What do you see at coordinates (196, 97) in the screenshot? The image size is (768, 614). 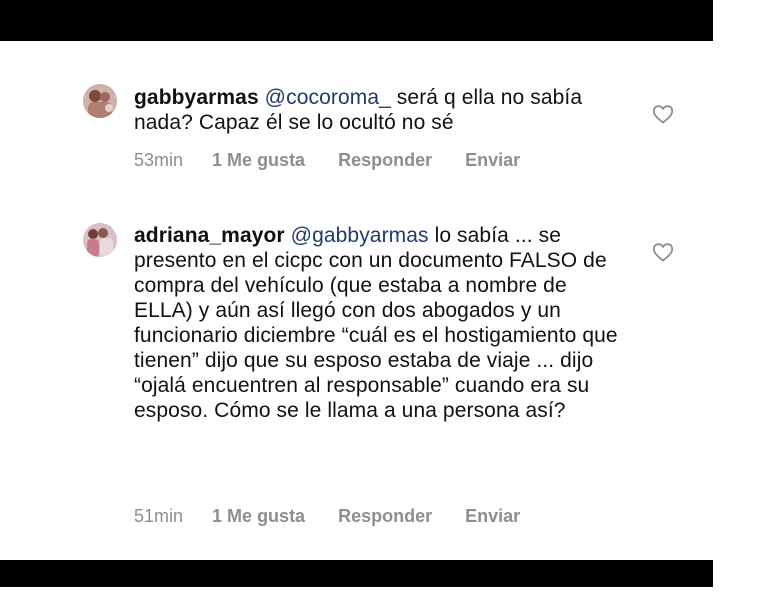 I see `comment-username: gabbyarmas` at bounding box center [196, 97].